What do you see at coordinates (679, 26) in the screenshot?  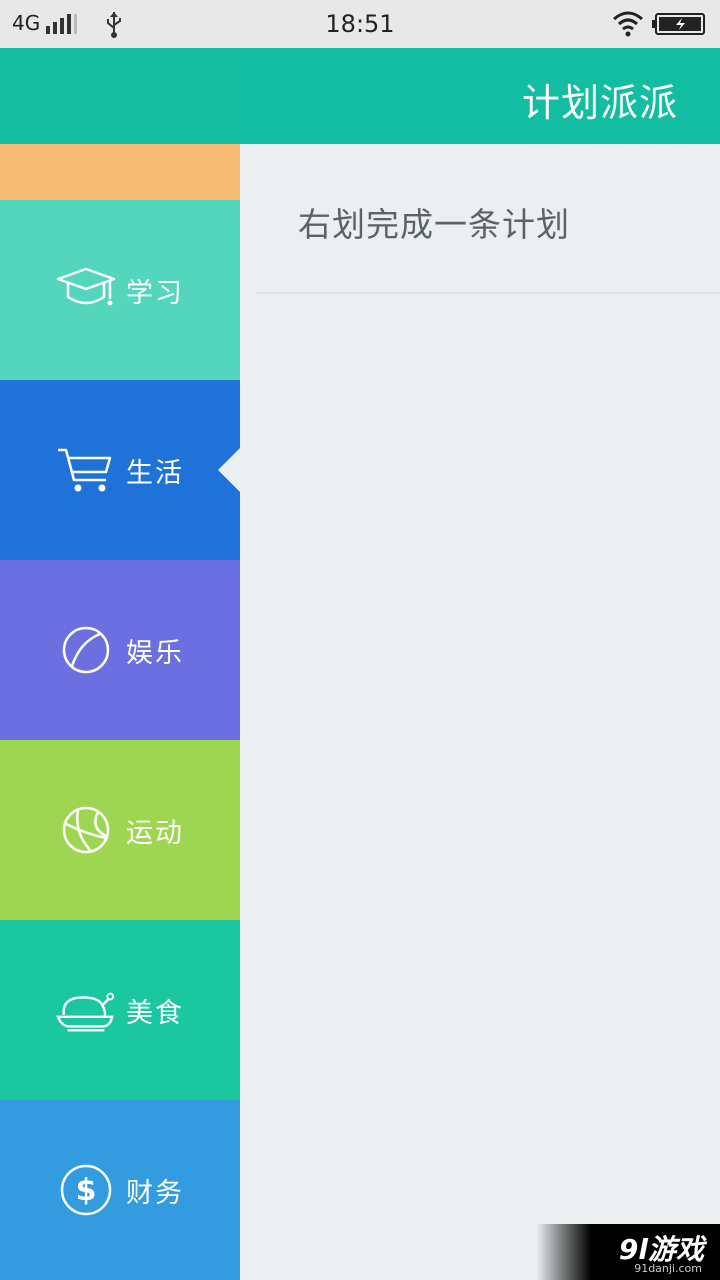 I see `battery-icon` at bounding box center [679, 26].